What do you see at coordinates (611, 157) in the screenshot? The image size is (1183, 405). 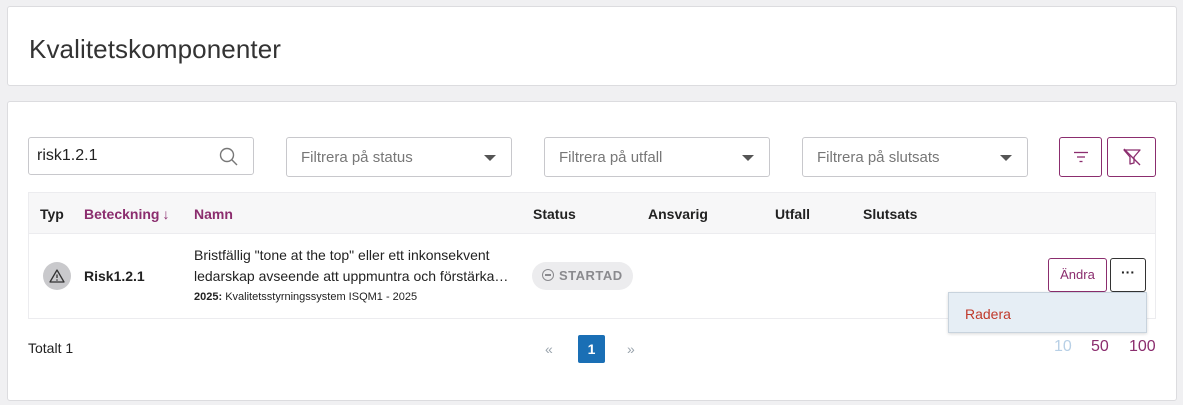 I see `outcome-filter-placeholder: Filtrera på utfall` at bounding box center [611, 157].